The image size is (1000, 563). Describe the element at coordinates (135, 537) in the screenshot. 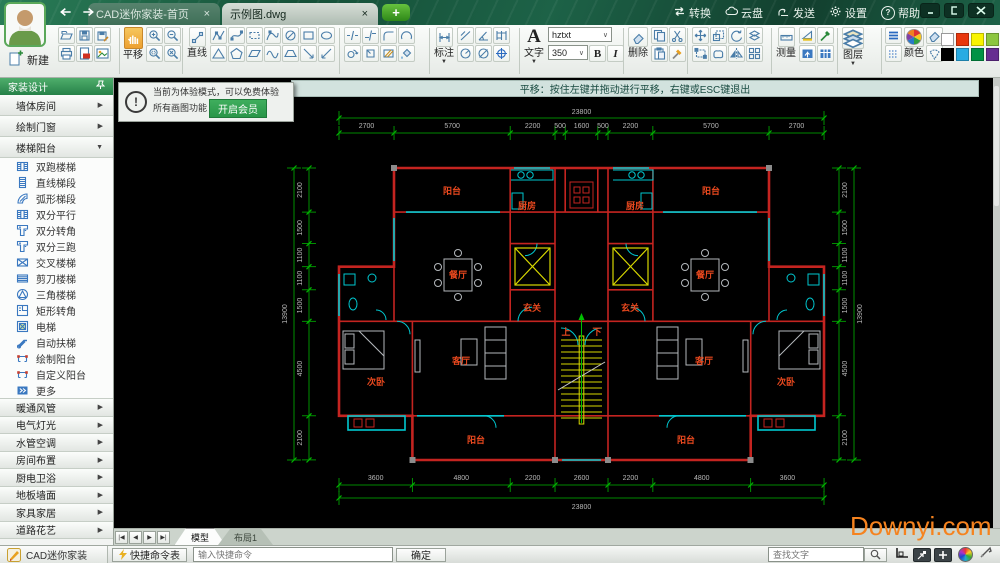

I see `prev-layout-button: ◀` at that location.